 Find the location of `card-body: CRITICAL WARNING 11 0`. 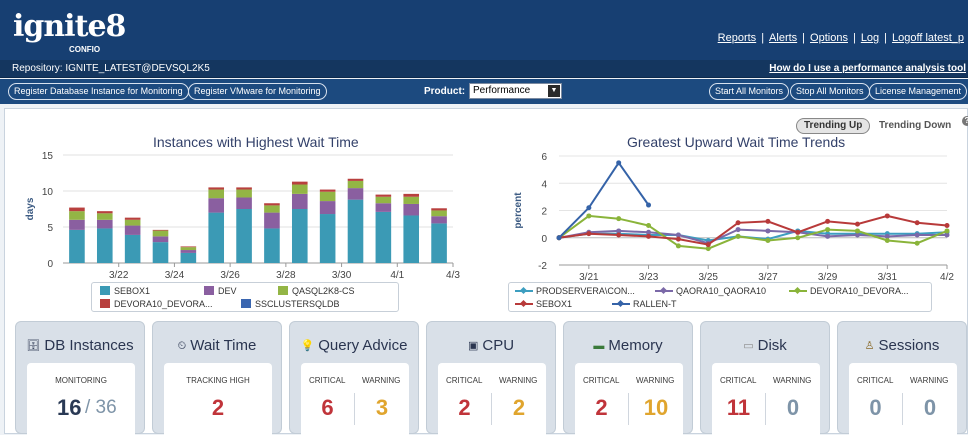

card-body: CRITICAL WARNING 11 0 is located at coordinates (766, 399).